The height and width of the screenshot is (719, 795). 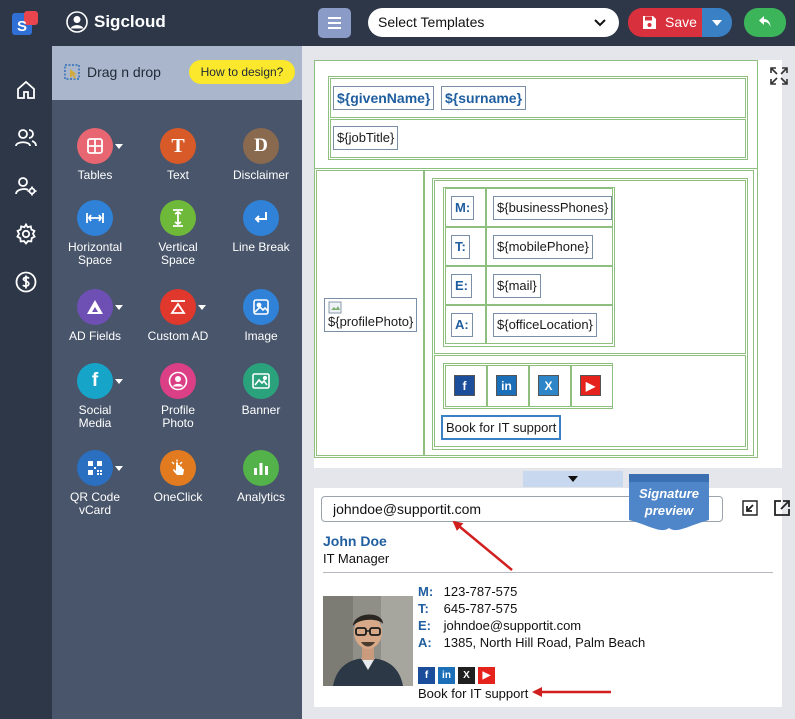 I want to click on tool-text: T Text, so click(x=178, y=155).